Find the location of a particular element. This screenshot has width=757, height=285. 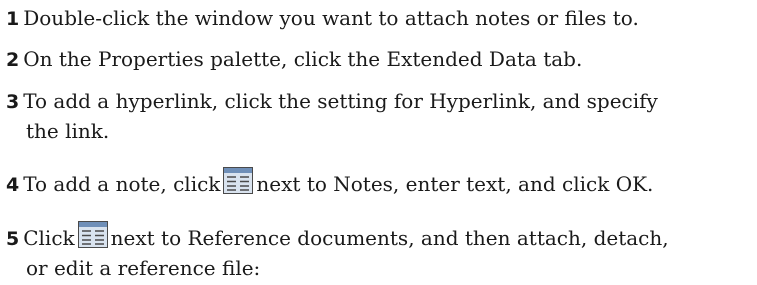

step-text-continued: the link. is located at coordinates (68, 131).